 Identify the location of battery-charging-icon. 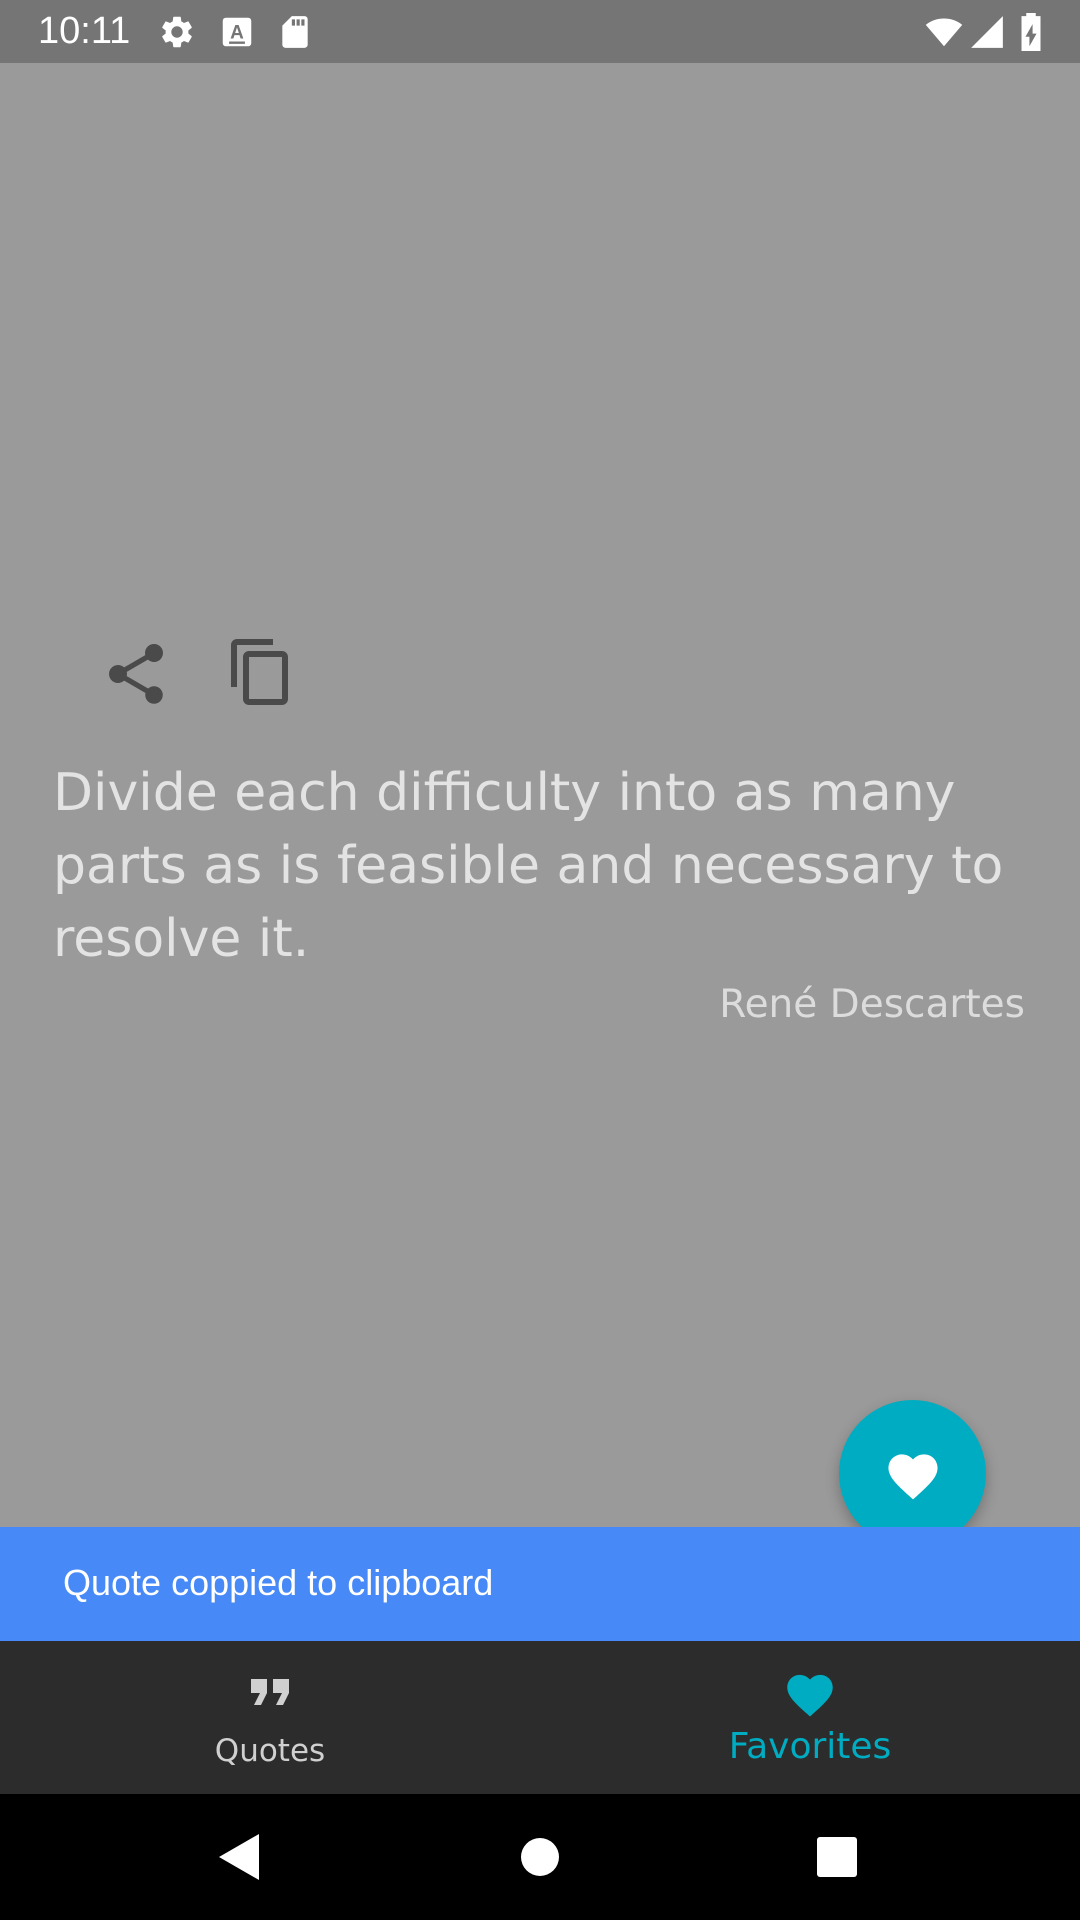
(1031, 32).